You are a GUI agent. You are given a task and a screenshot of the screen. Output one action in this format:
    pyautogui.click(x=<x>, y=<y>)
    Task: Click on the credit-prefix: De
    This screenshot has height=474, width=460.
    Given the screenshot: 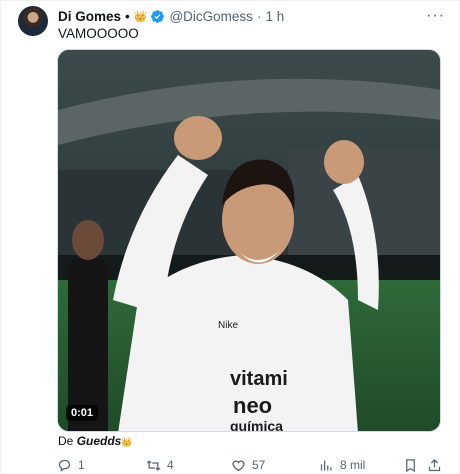 What is the action you would take?
    pyautogui.click(x=66, y=441)
    